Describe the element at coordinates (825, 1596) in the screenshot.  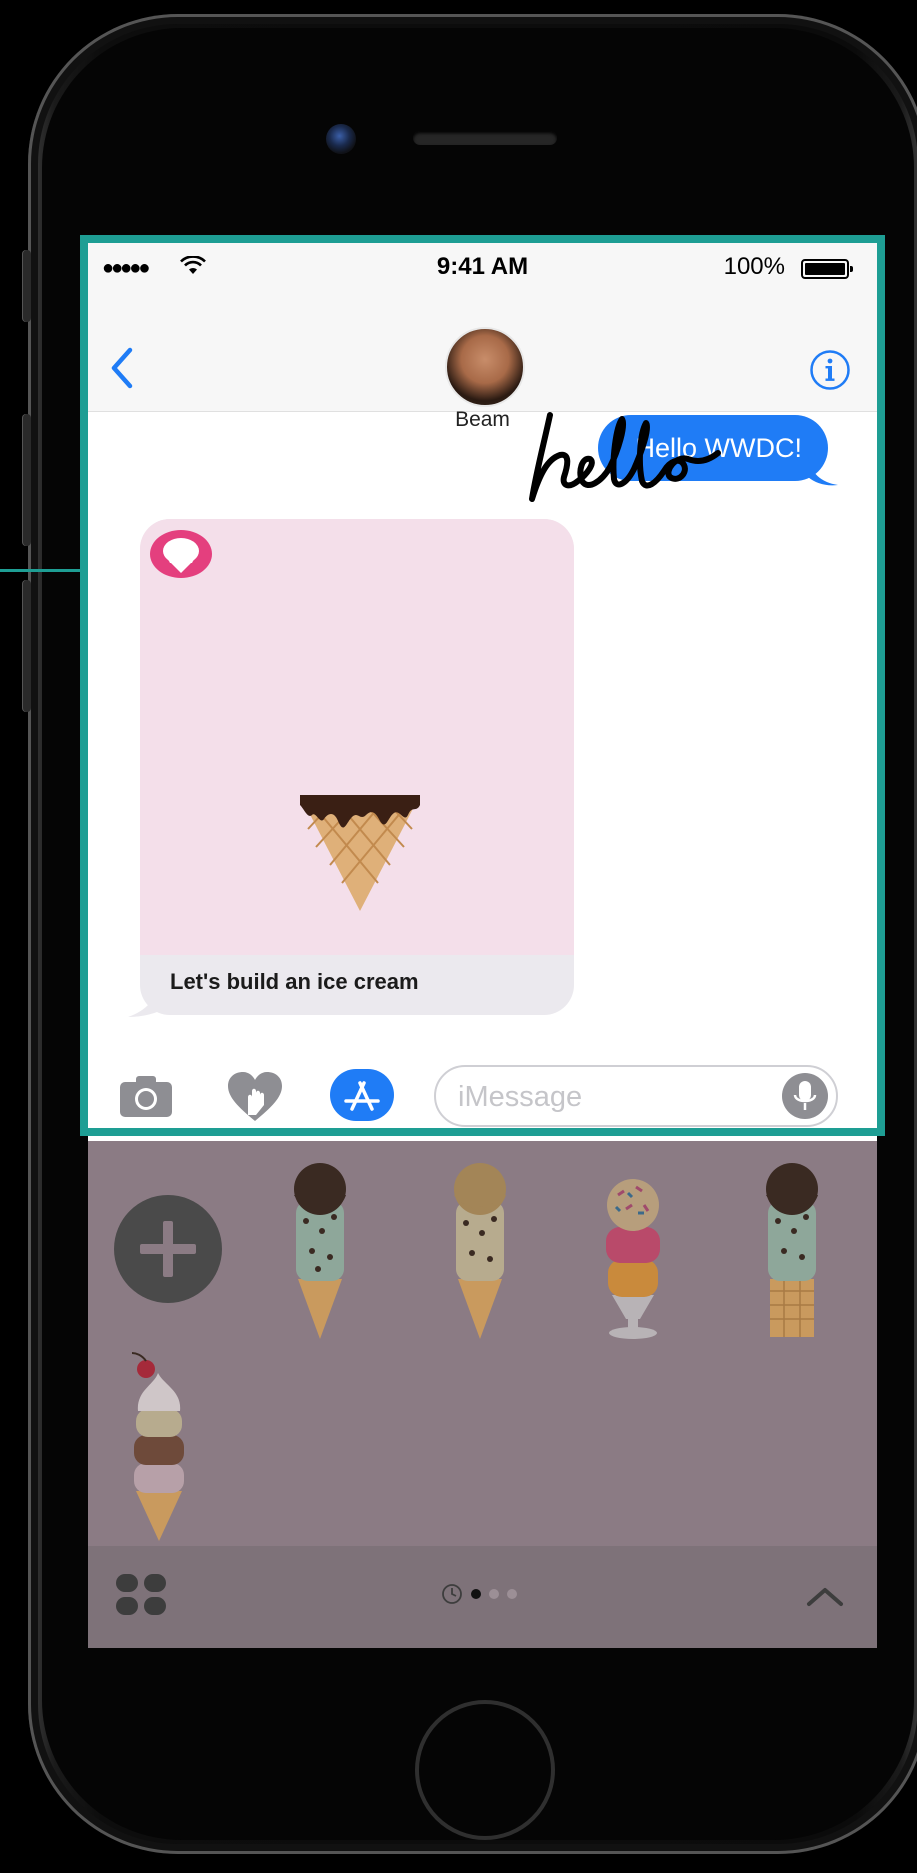
I see `chevron-up-icon` at that location.